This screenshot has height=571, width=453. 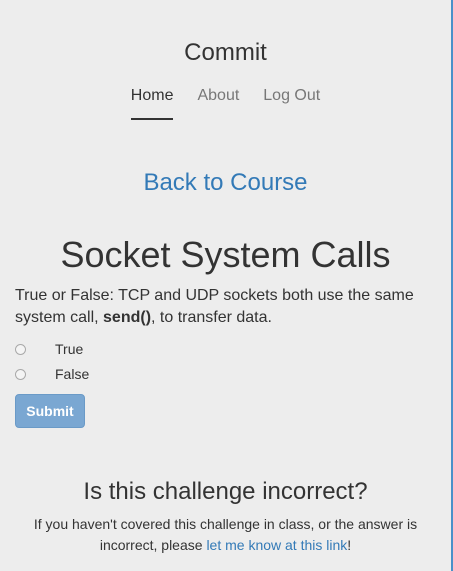 I want to click on option-false: False, so click(x=52, y=374).